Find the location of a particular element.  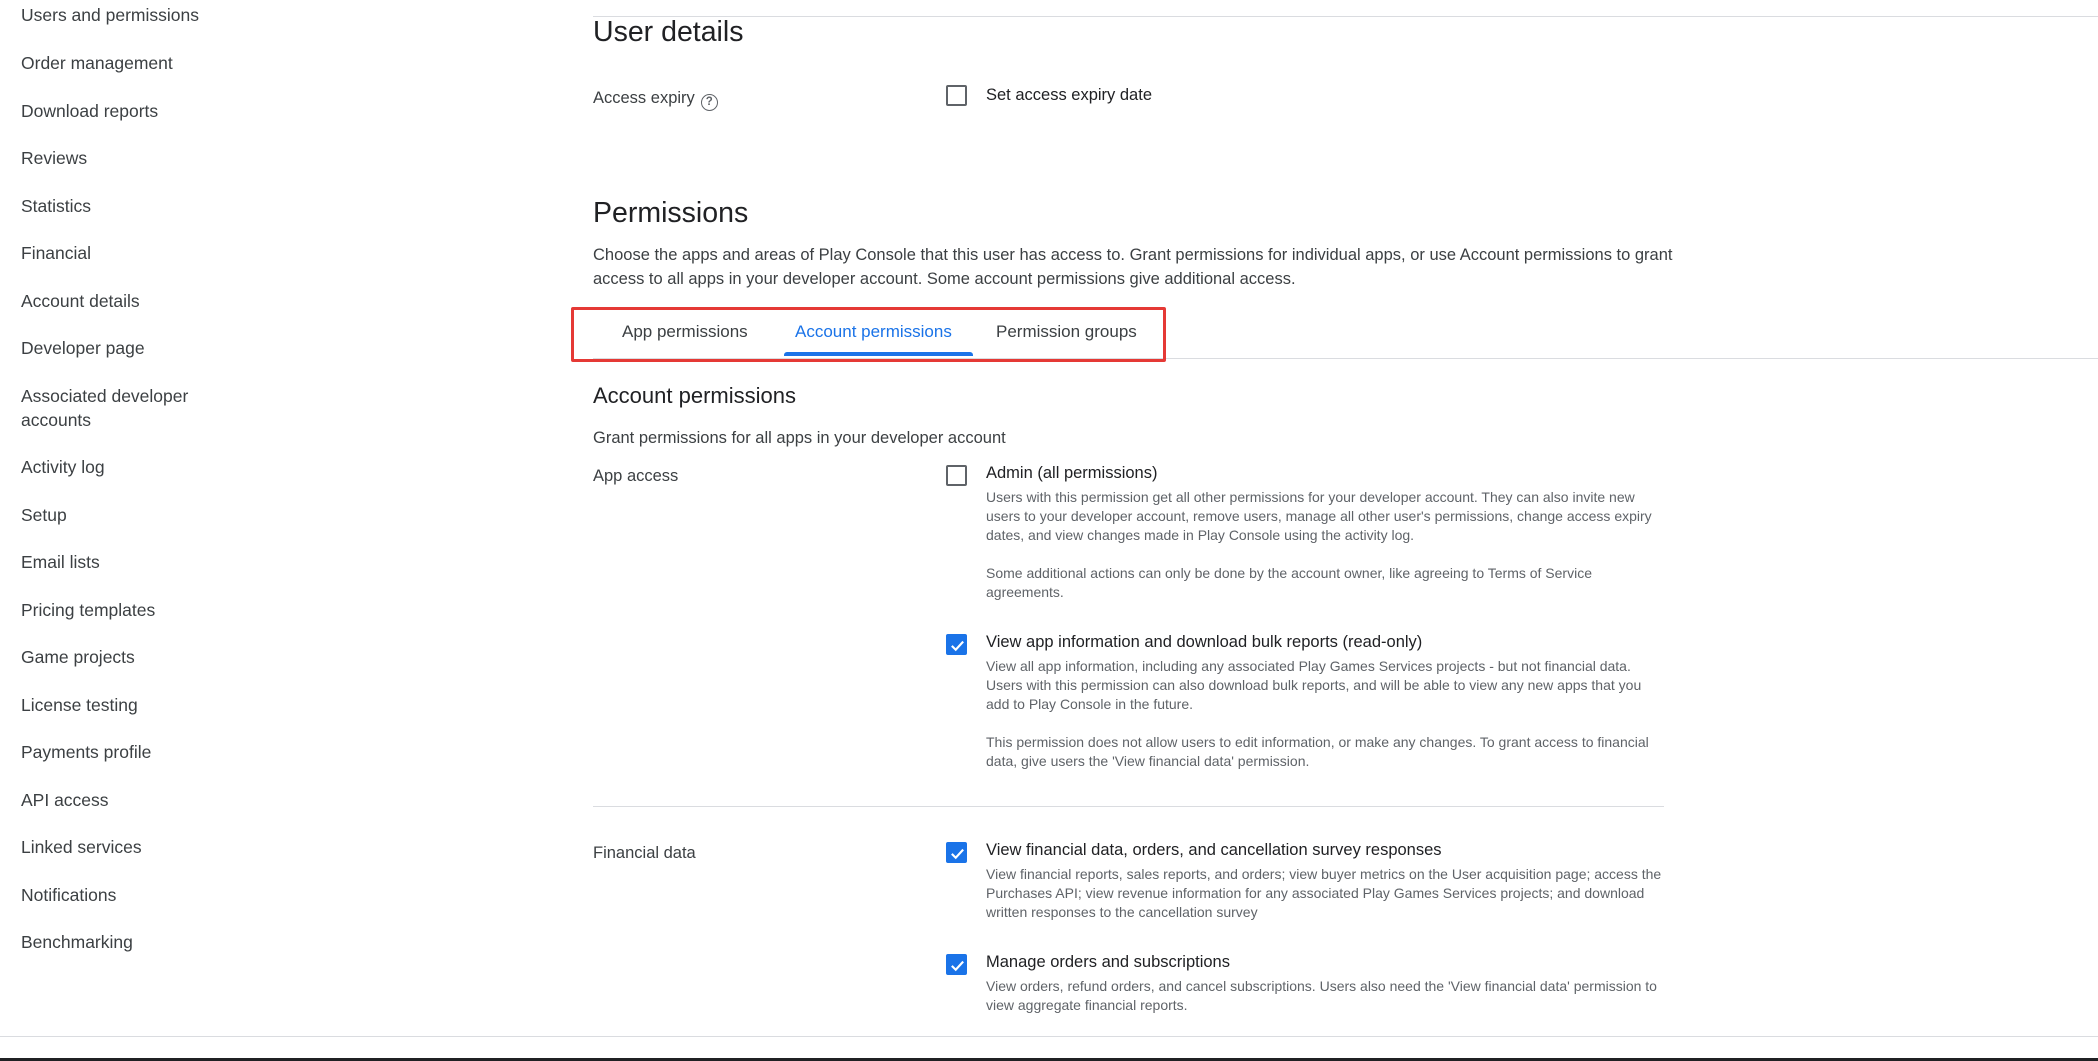

view-app-info-checkbox is located at coordinates (956, 644).